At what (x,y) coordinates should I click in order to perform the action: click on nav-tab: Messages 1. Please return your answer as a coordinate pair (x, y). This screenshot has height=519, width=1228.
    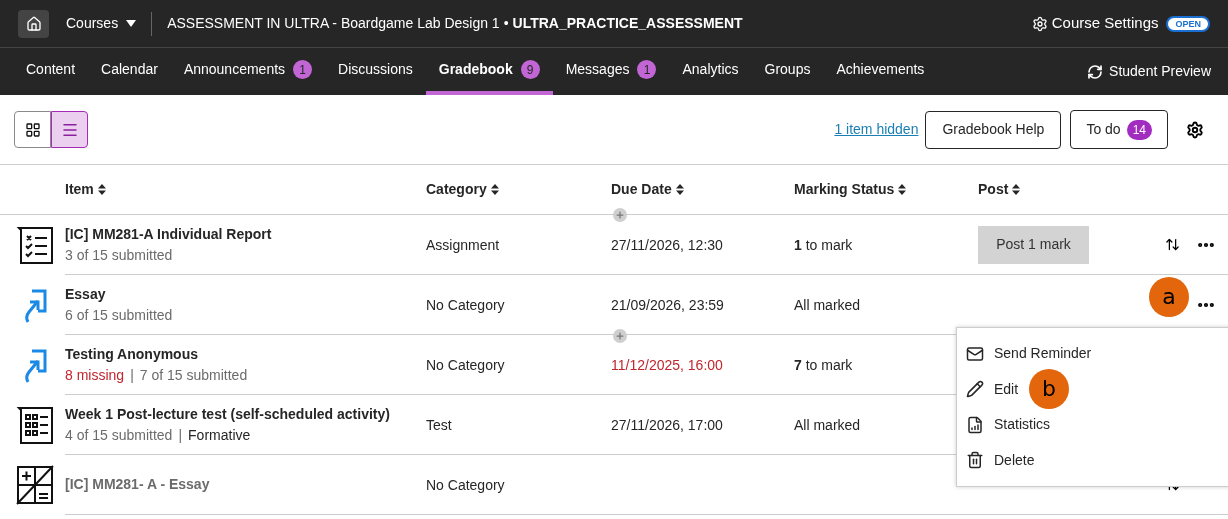
    Looking at the image, I should click on (611, 71).